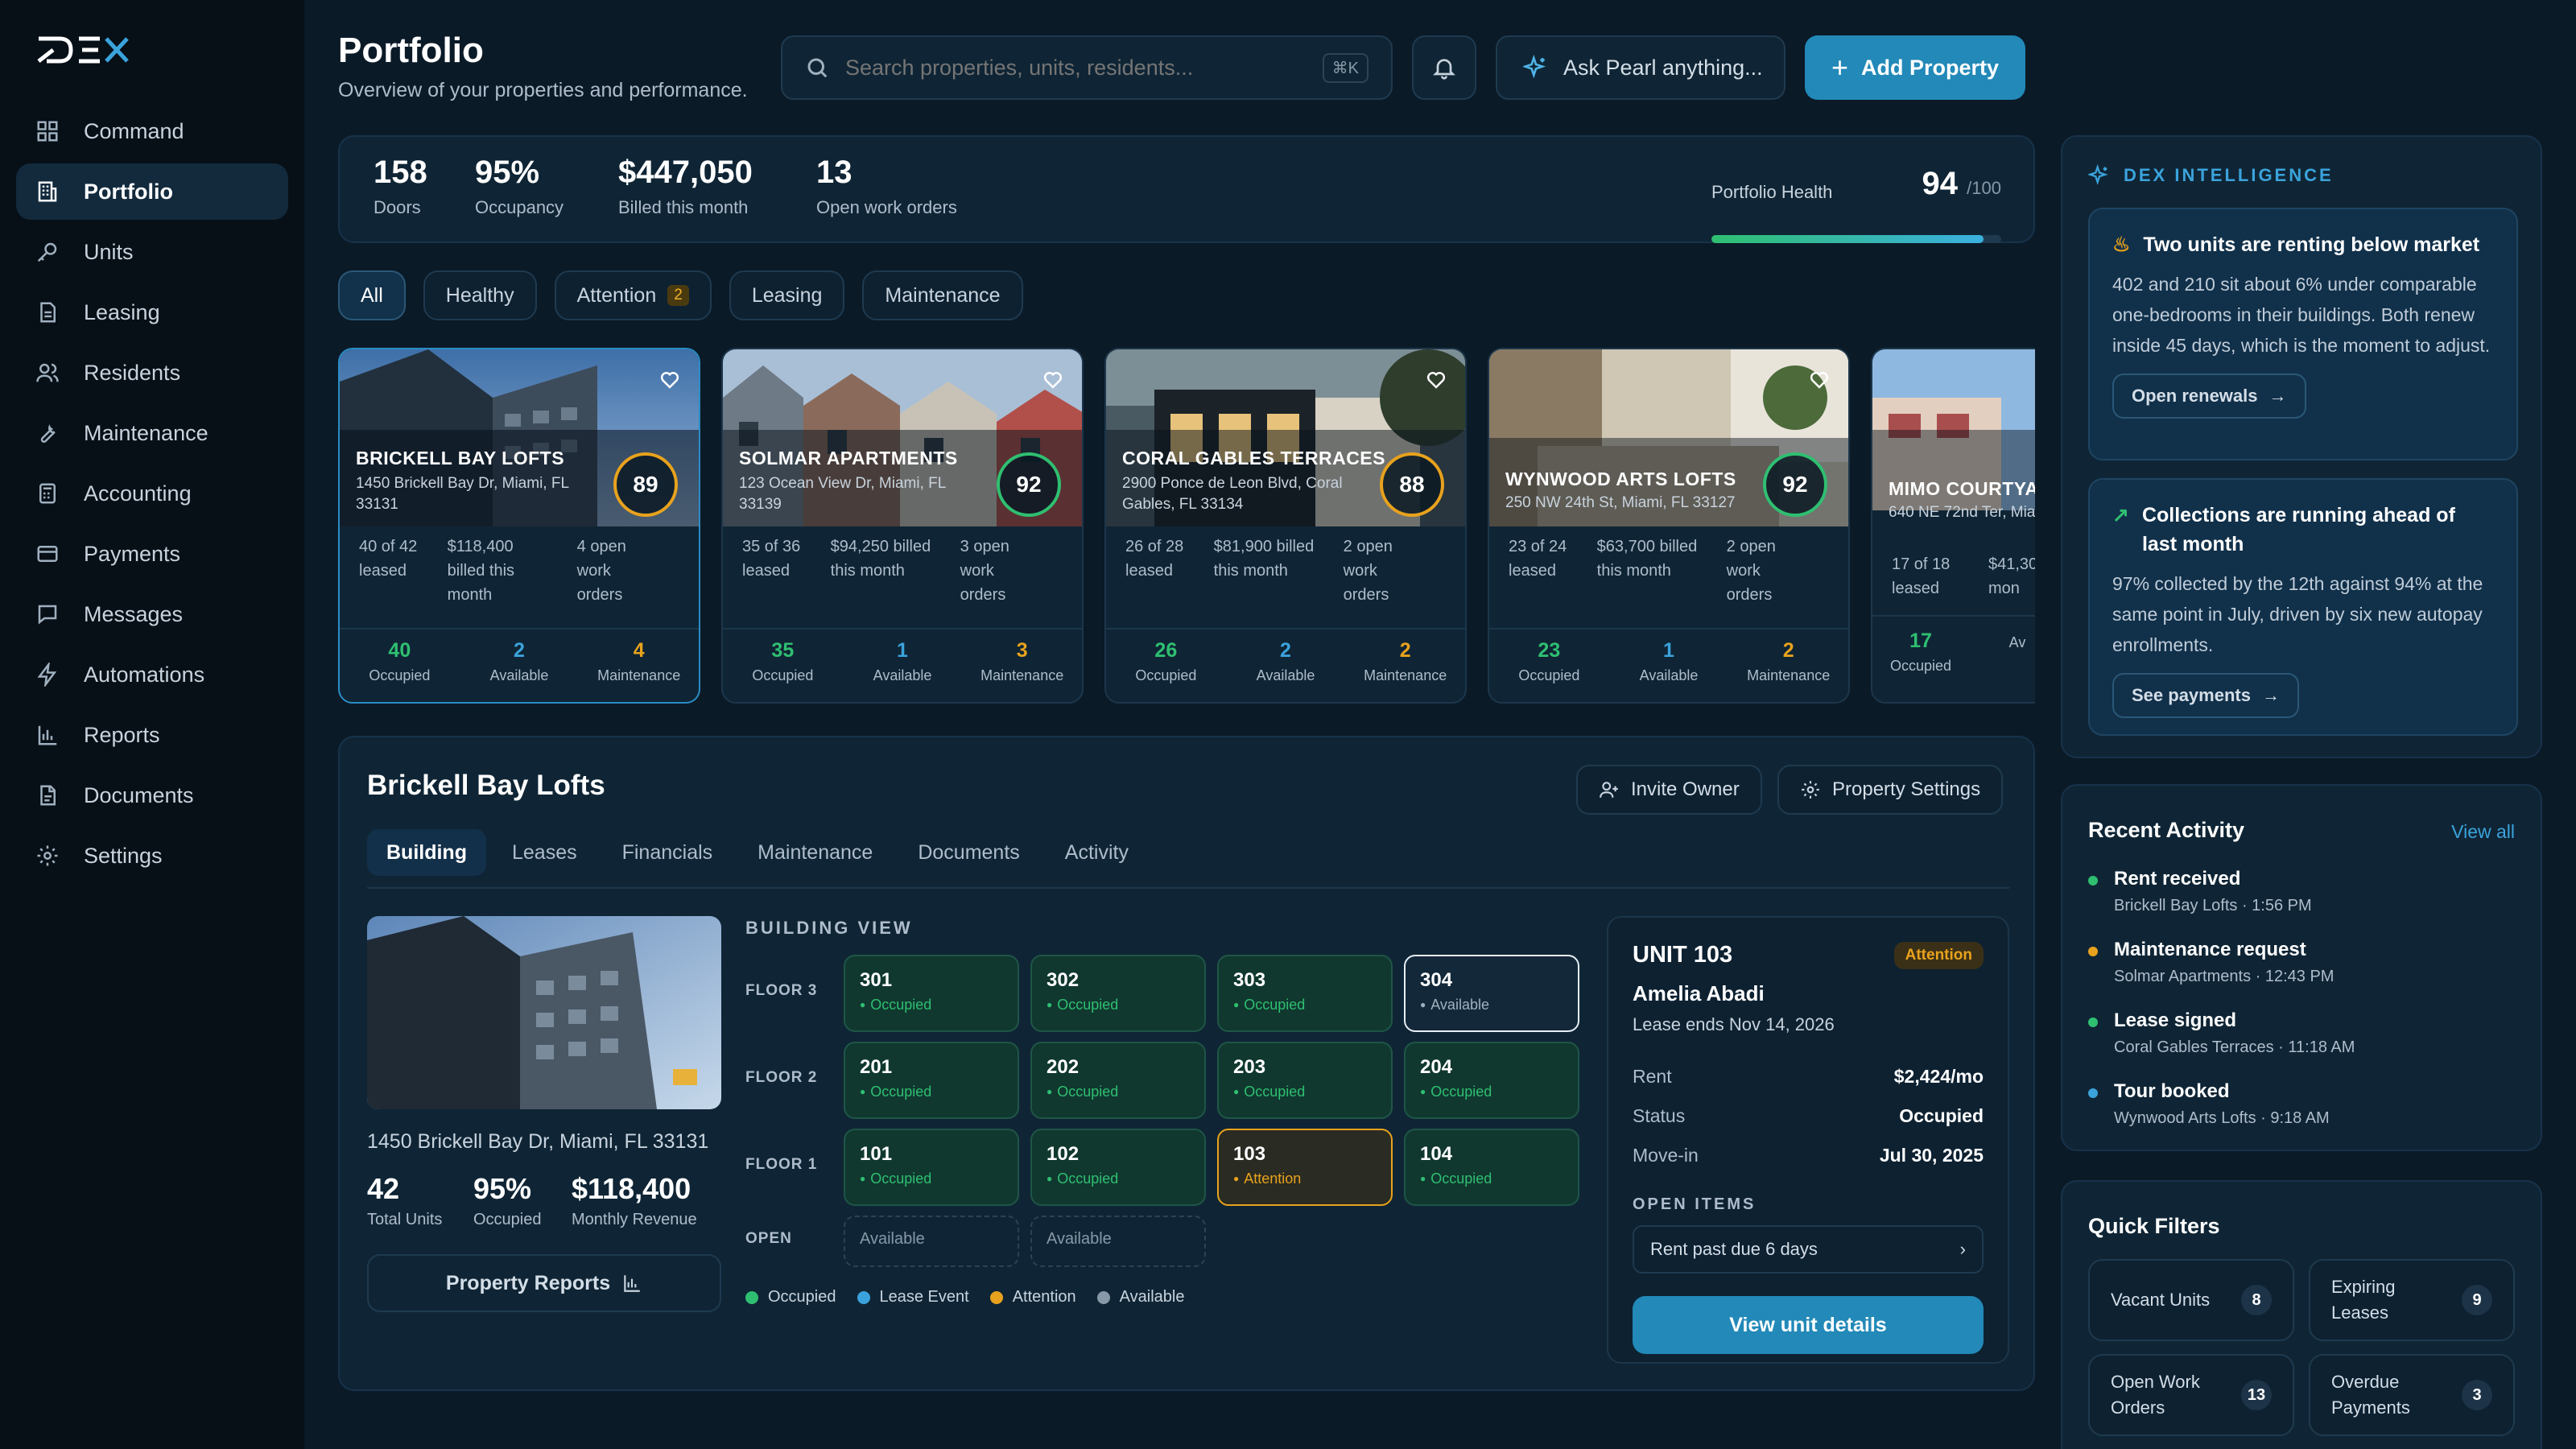 This screenshot has width=2576, height=1449. What do you see at coordinates (1412, 484) in the screenshot?
I see `health-score-badge: 88` at bounding box center [1412, 484].